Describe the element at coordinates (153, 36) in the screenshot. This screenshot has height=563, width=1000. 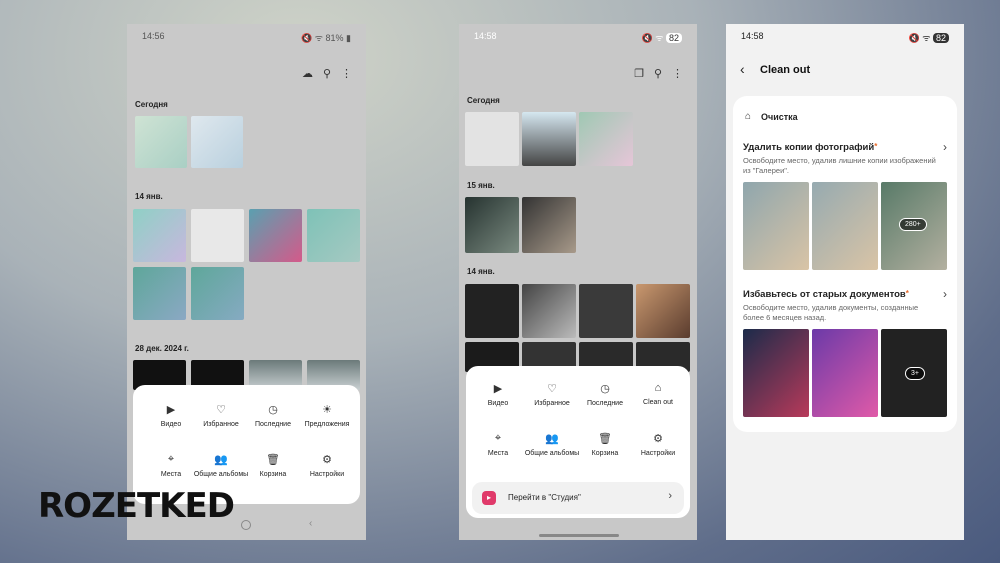
I see `status-time: 14:56` at that location.